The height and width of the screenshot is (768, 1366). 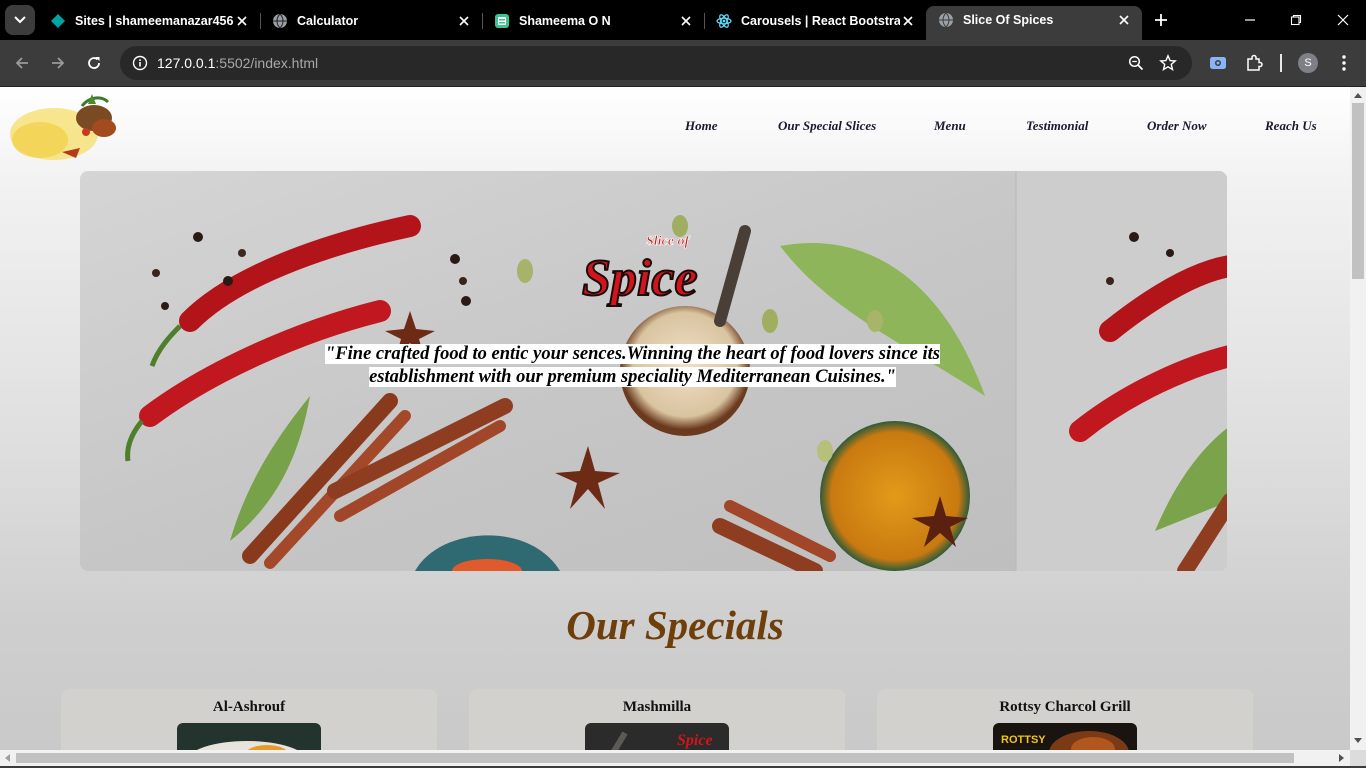 I want to click on new-tab-button, so click(x=1161, y=20).